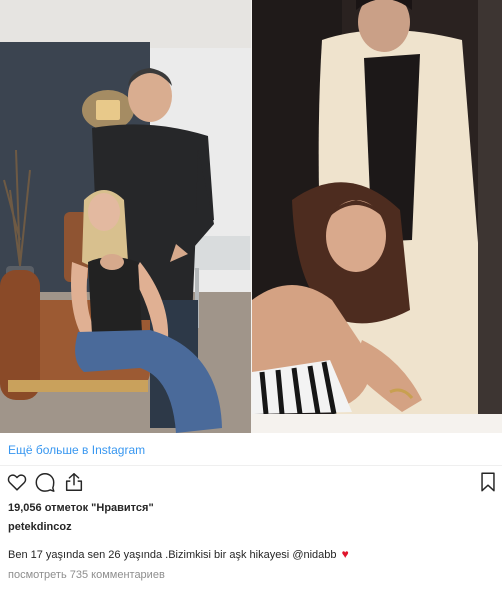 The width and height of the screenshot is (502, 594). What do you see at coordinates (46, 483) in the screenshot?
I see `comment-bubble-icon` at bounding box center [46, 483].